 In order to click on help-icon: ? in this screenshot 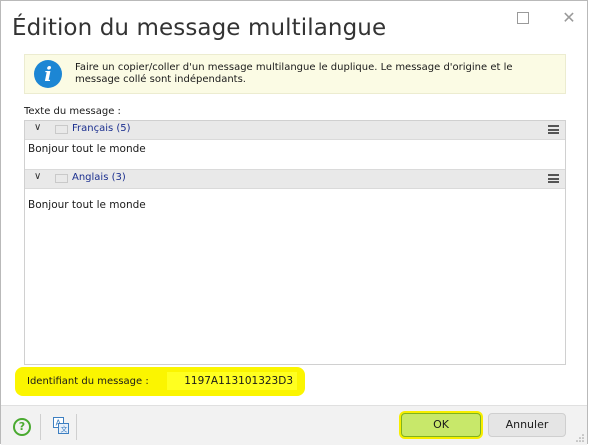, I will do `click(22, 427)`.